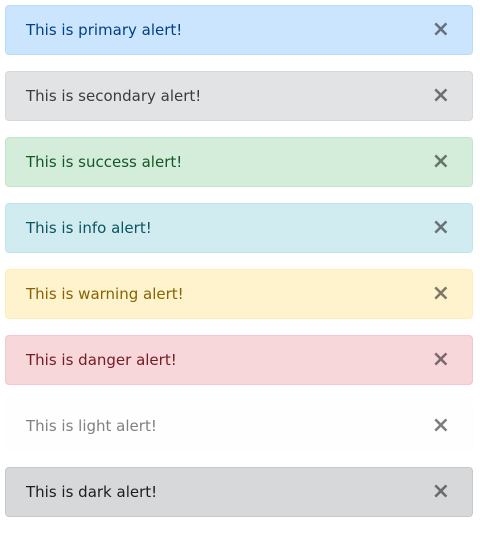 This screenshot has width=480, height=533. I want to click on alert-dark: This is dark alert! ×, so click(239, 492).